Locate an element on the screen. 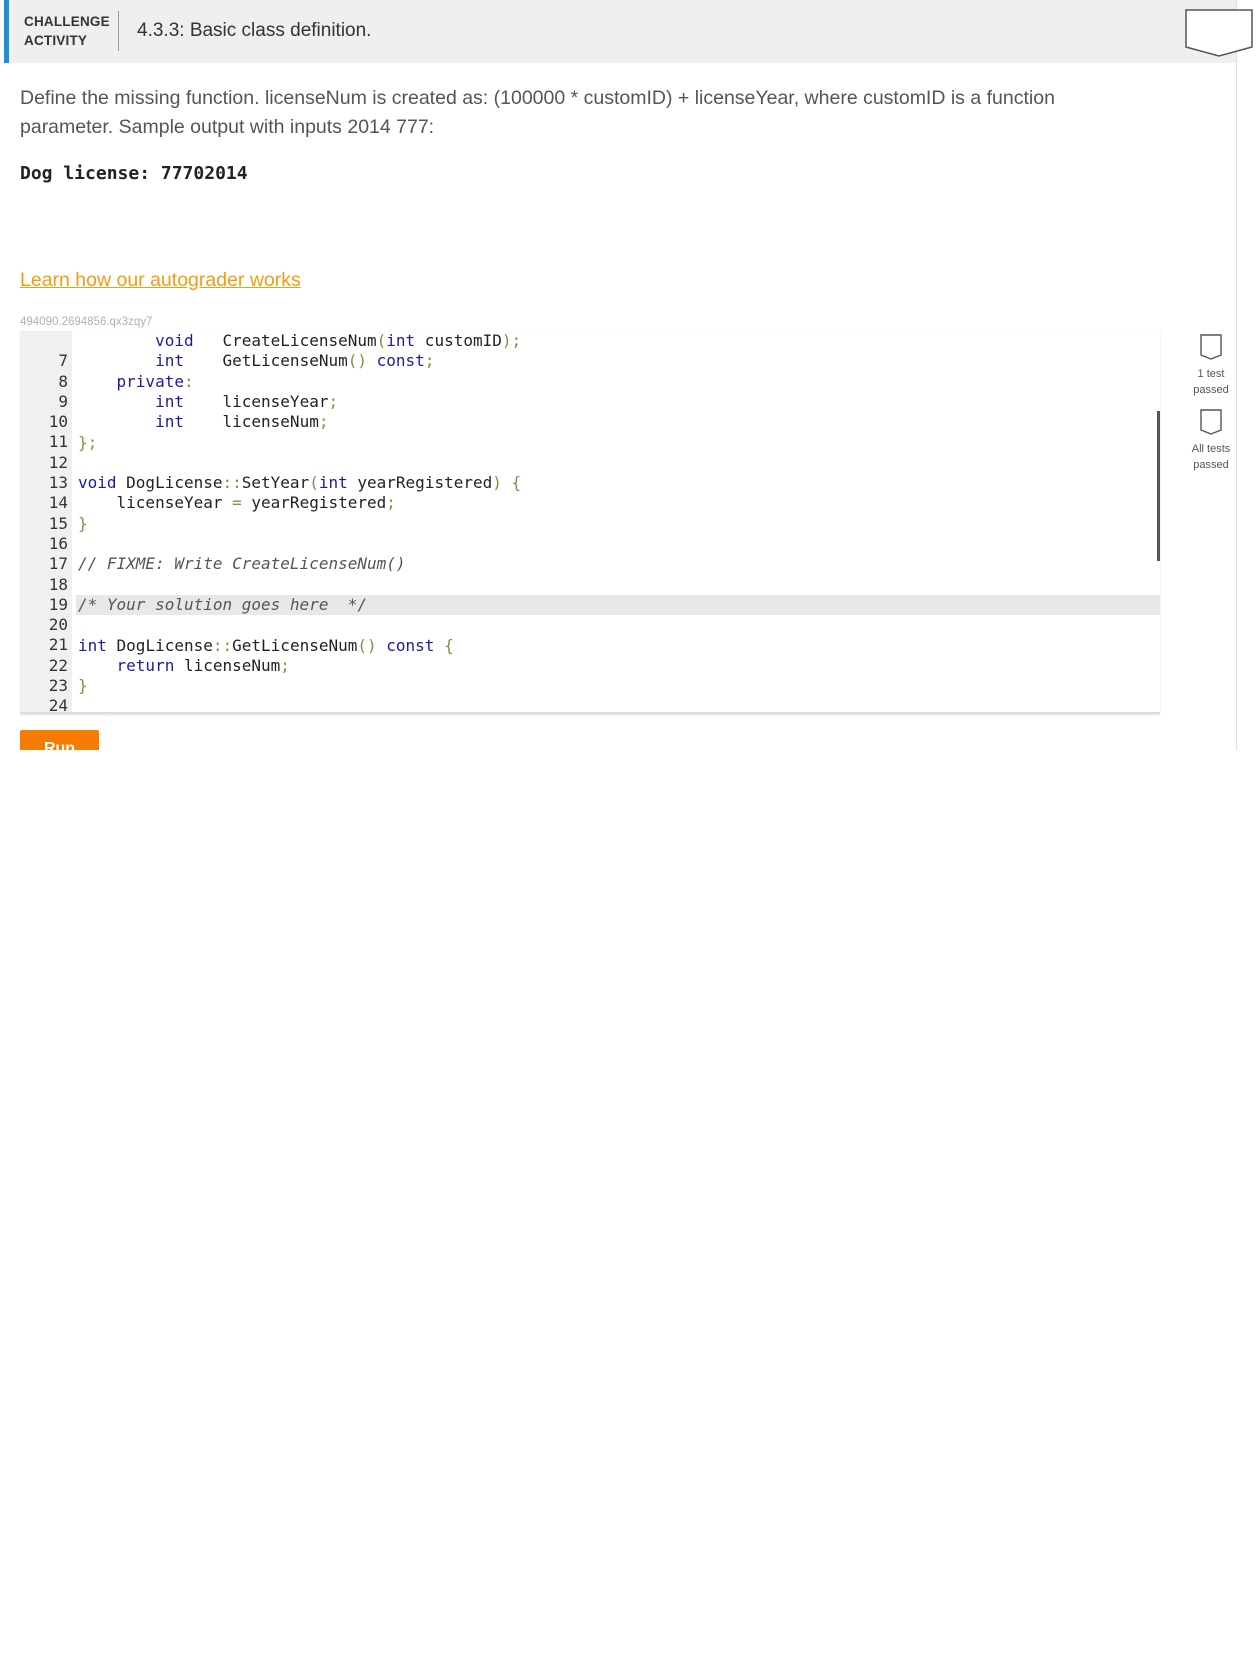 This screenshot has width=1257, height=1676. header-divider is located at coordinates (118, 31).